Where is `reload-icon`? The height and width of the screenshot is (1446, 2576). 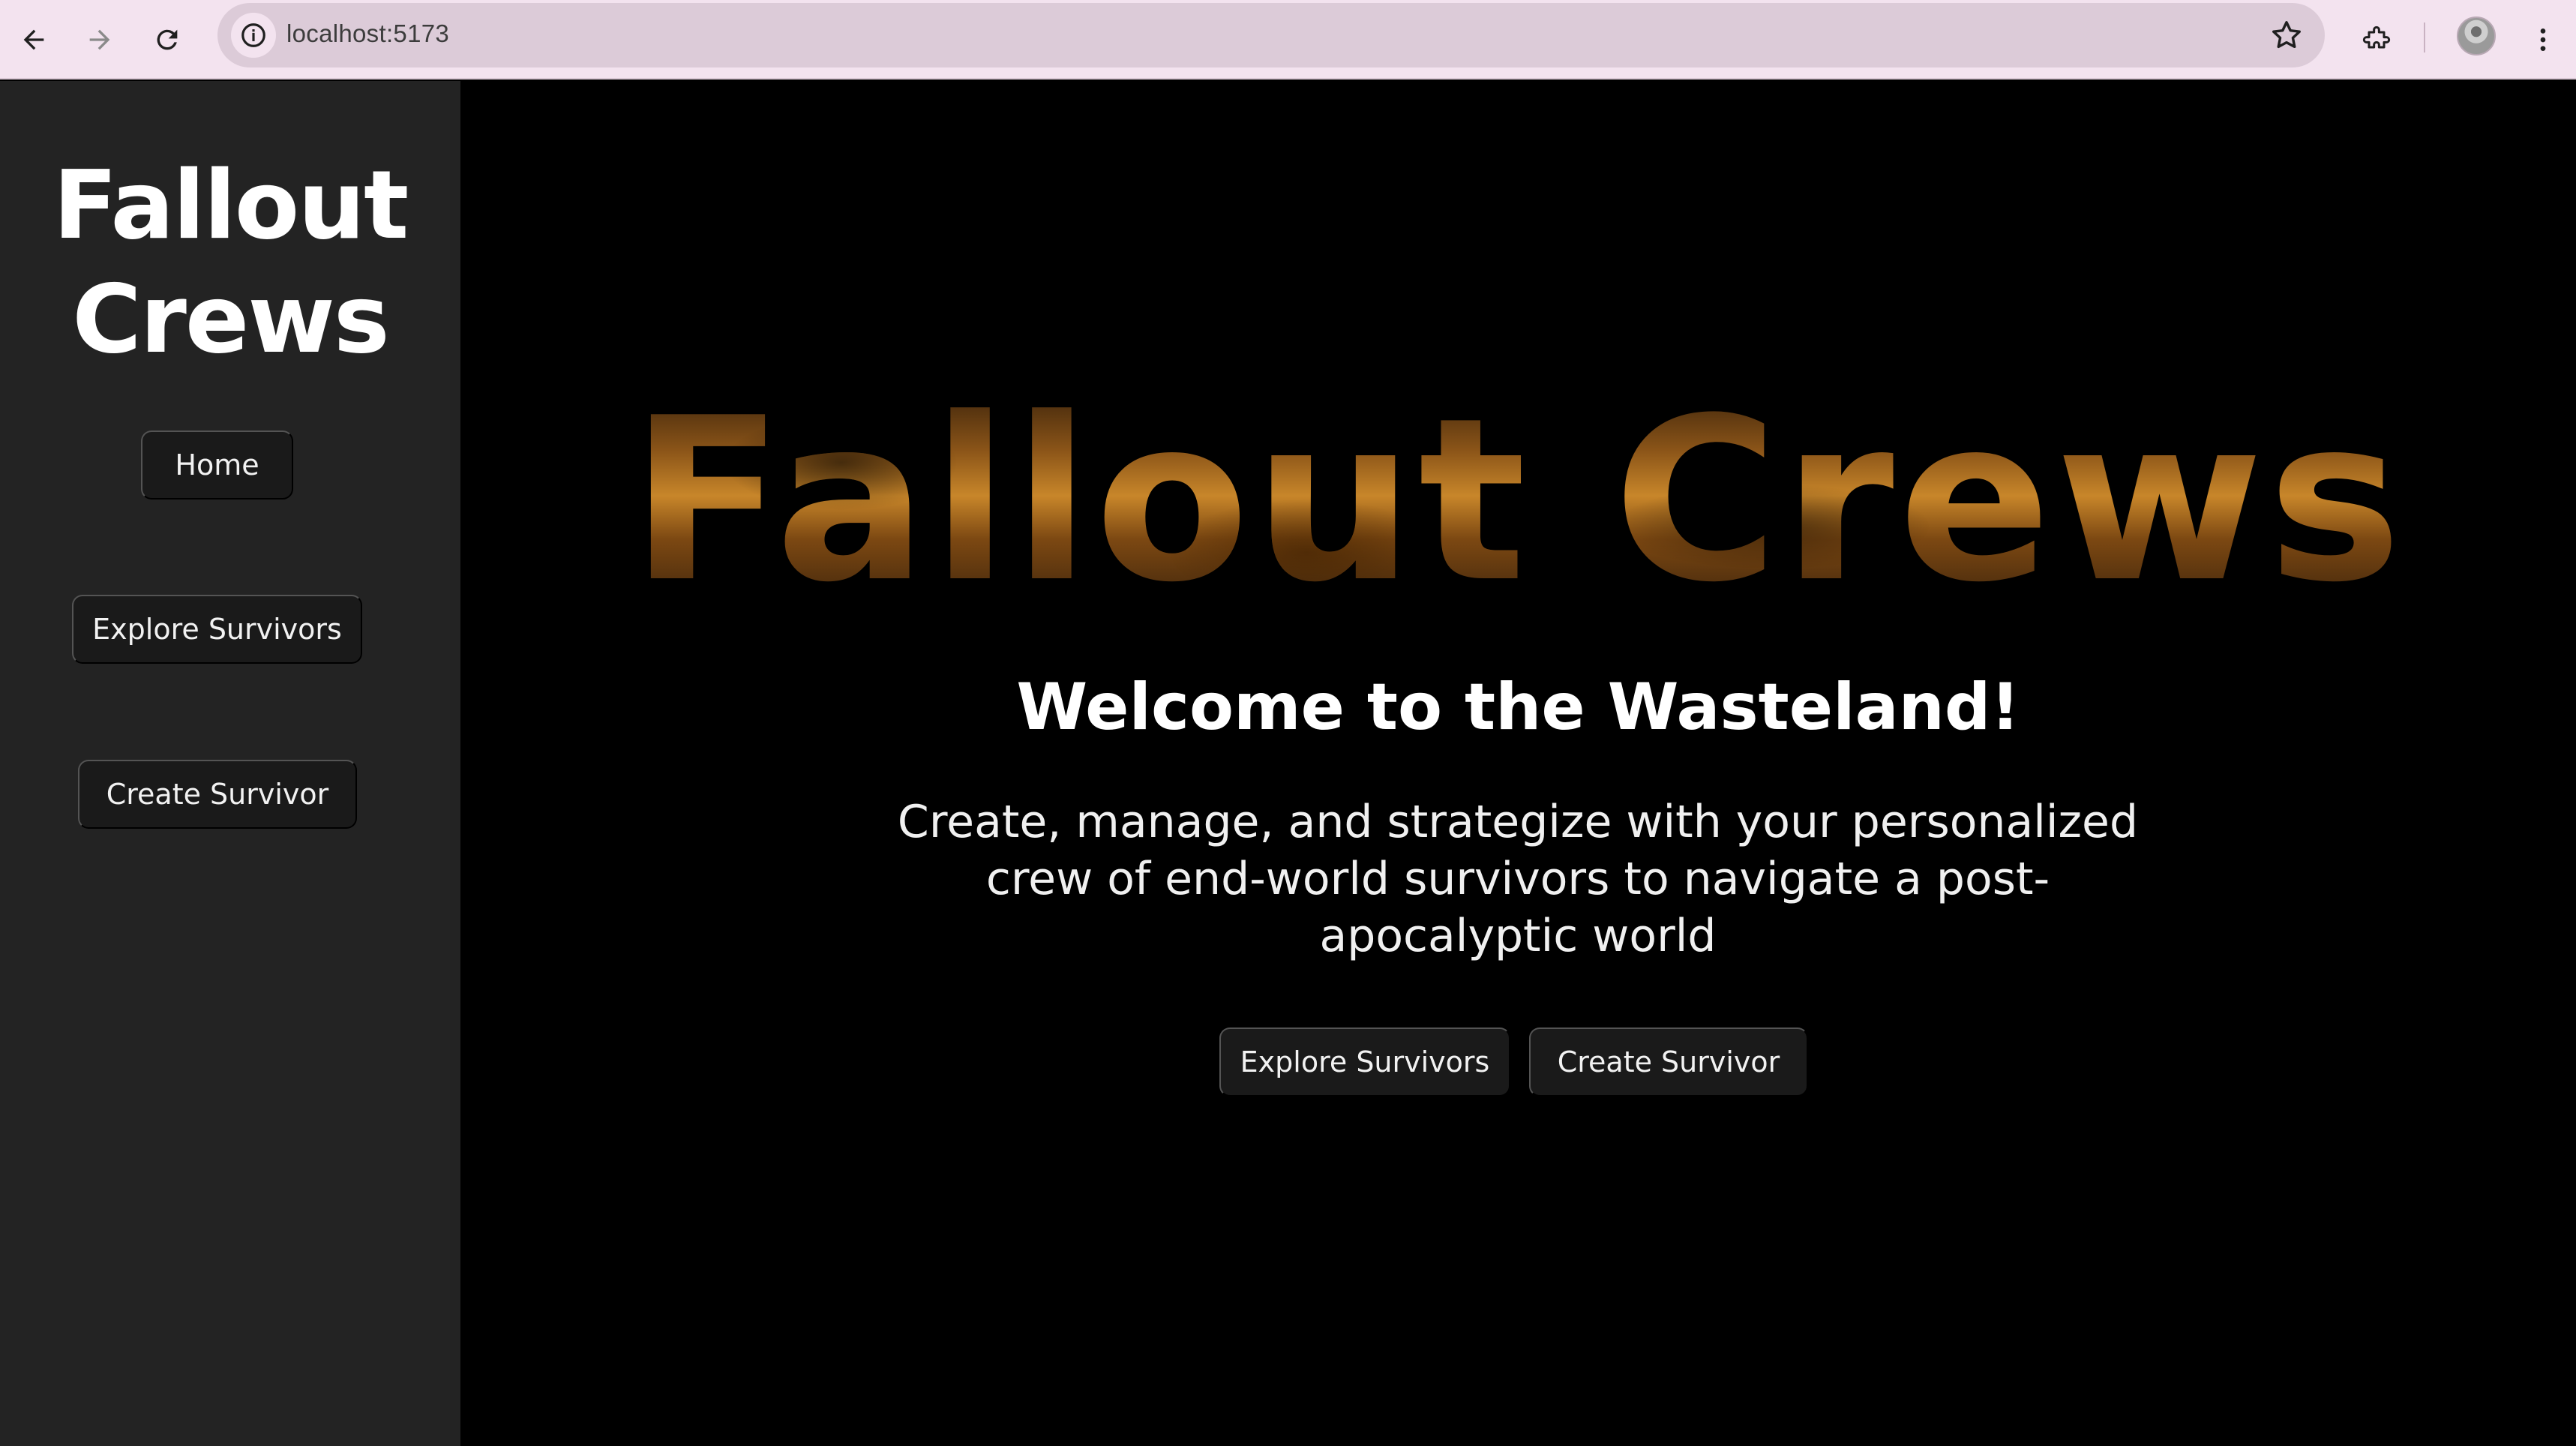 reload-icon is located at coordinates (168, 39).